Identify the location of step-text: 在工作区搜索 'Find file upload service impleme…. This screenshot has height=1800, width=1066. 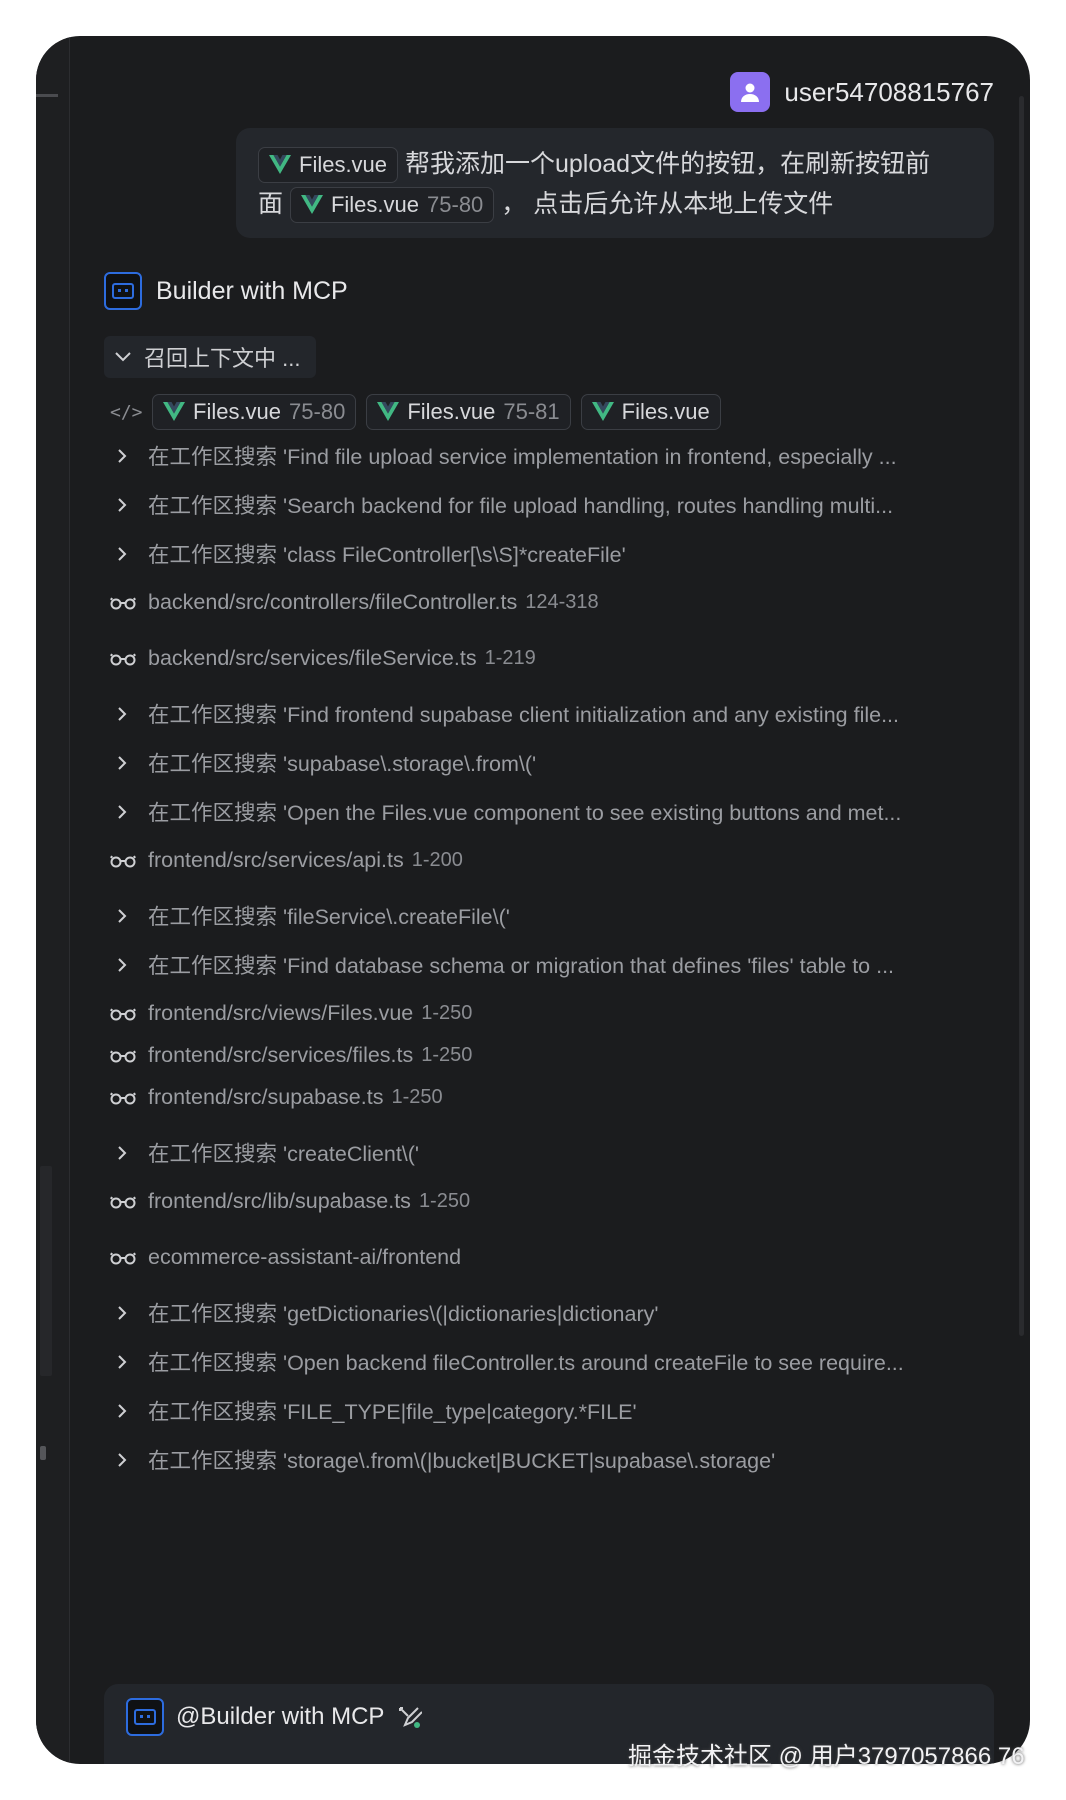
(522, 457).